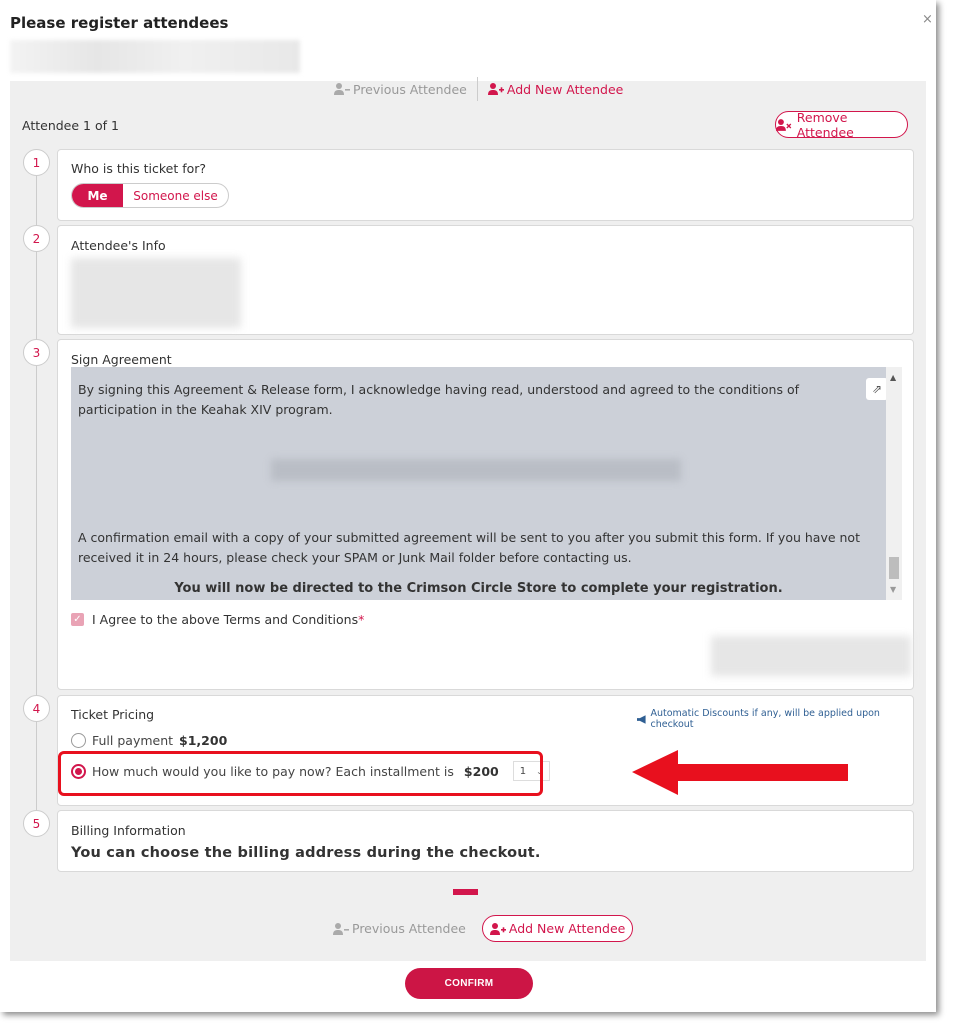  What do you see at coordinates (175, 195) in the screenshot?
I see `option-someone-else: Someone else` at bounding box center [175, 195].